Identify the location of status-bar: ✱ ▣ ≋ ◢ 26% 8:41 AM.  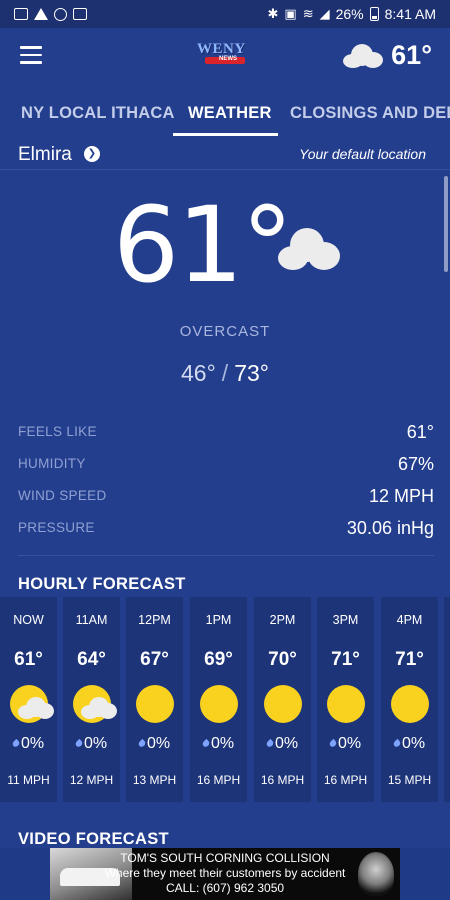
(225, 14).